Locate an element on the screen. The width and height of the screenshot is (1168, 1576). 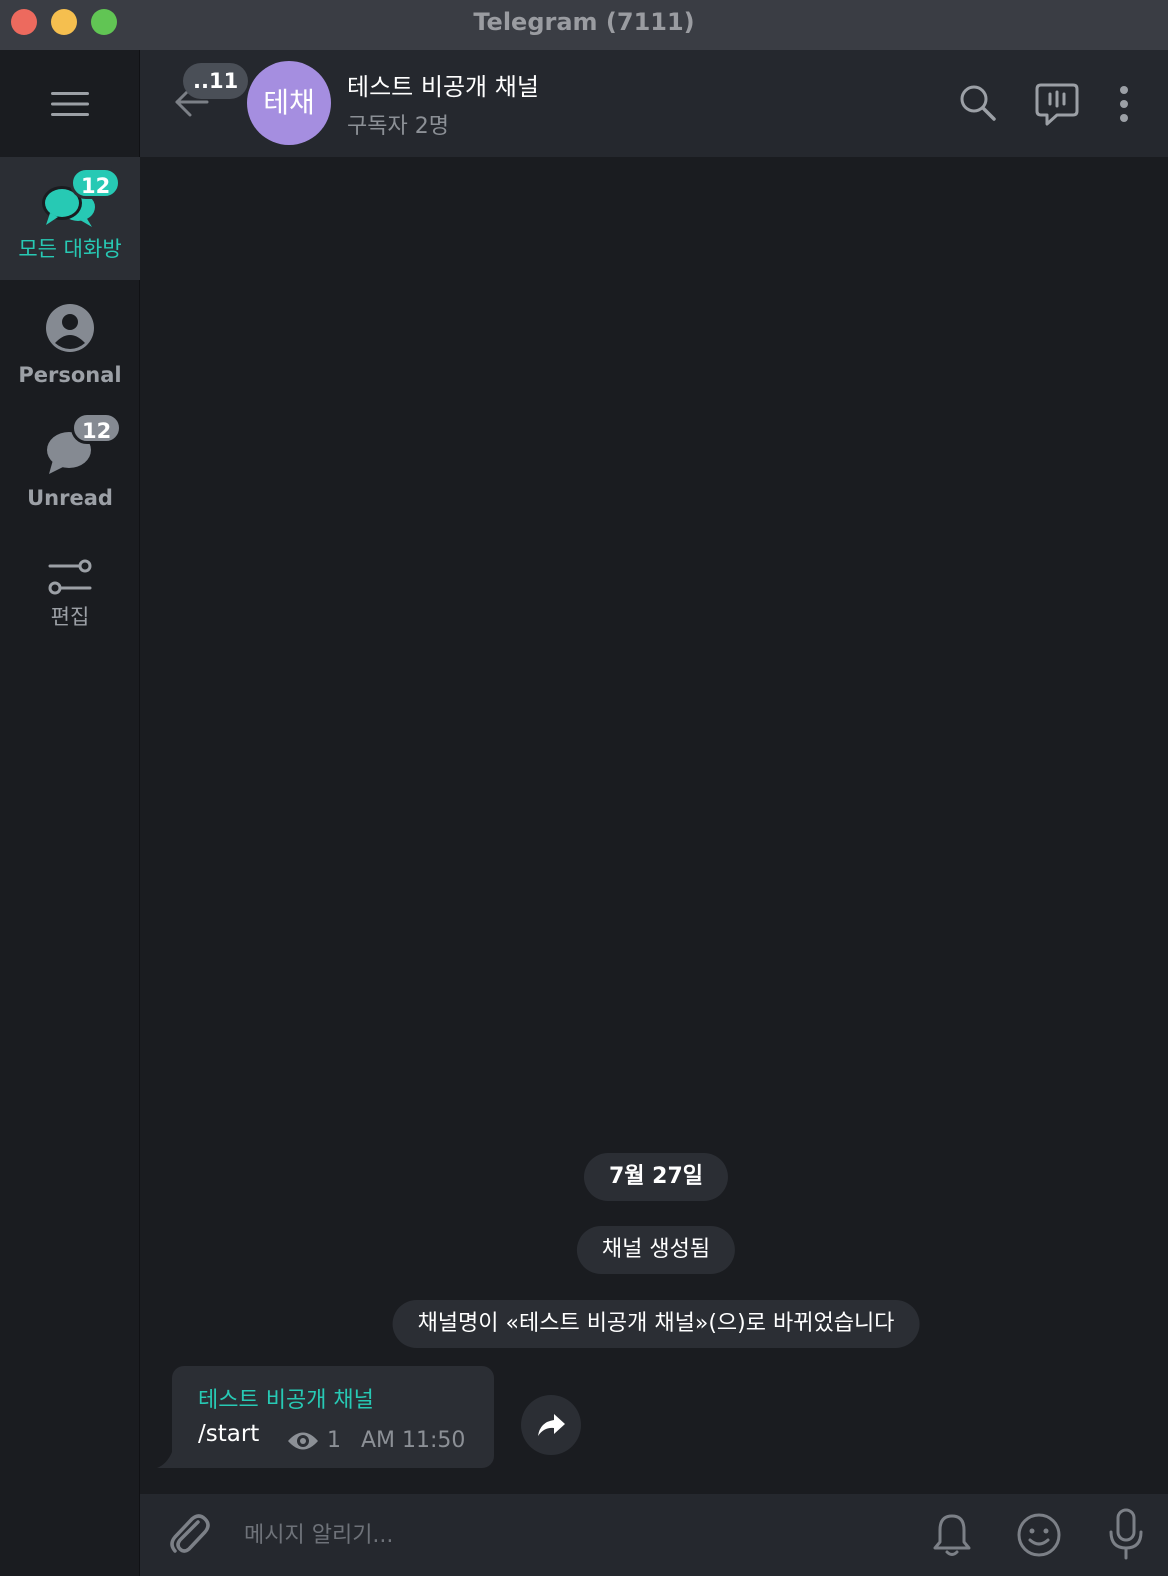
smile-icon is located at coordinates (1039, 1535).